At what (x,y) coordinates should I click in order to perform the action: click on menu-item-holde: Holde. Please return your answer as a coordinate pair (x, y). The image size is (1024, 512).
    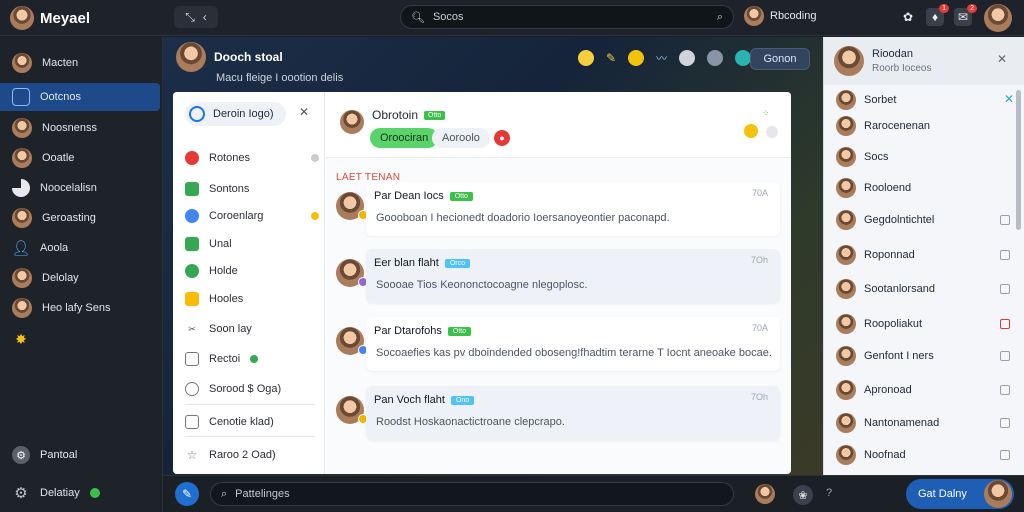
    Looking at the image, I should click on (252, 271).